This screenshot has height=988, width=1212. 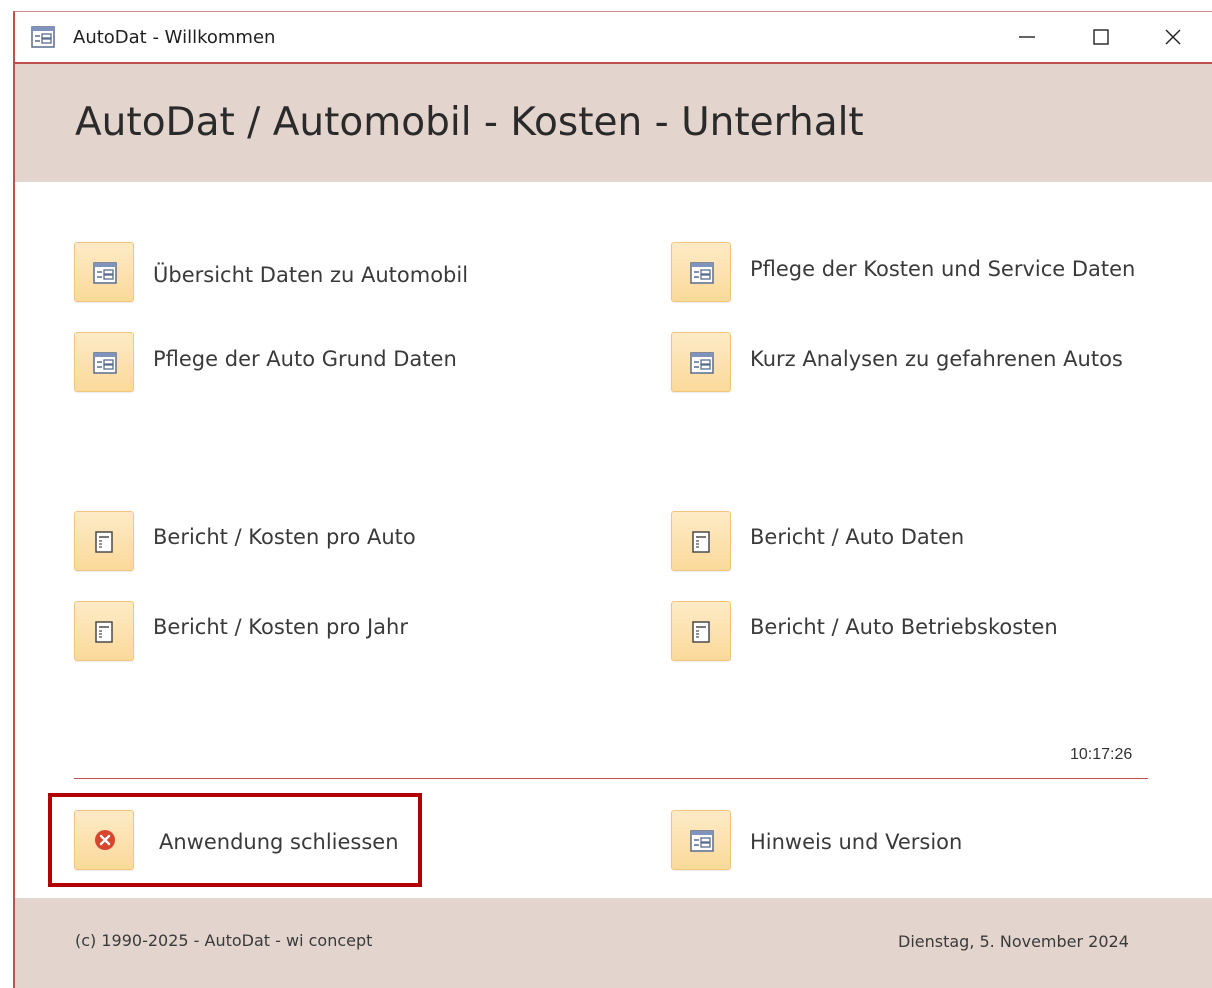 What do you see at coordinates (857, 537) in the screenshot?
I see `report-car-data-label: Bericht / Auto Daten` at bounding box center [857, 537].